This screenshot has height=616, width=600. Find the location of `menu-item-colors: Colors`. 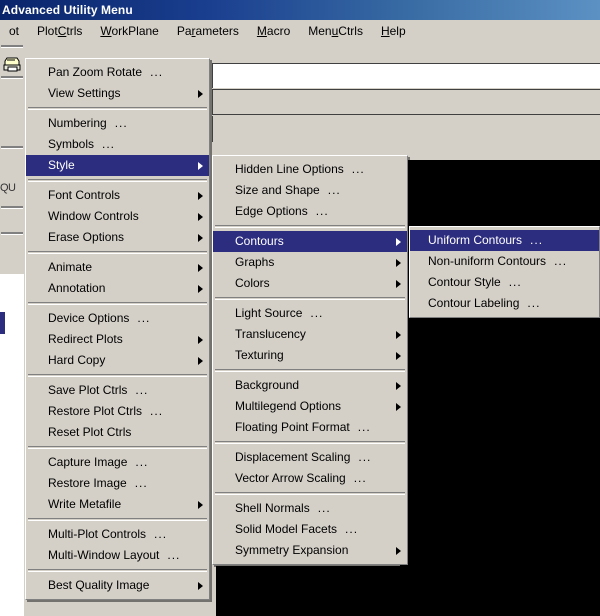

menu-item-colors: Colors is located at coordinates (310, 283).